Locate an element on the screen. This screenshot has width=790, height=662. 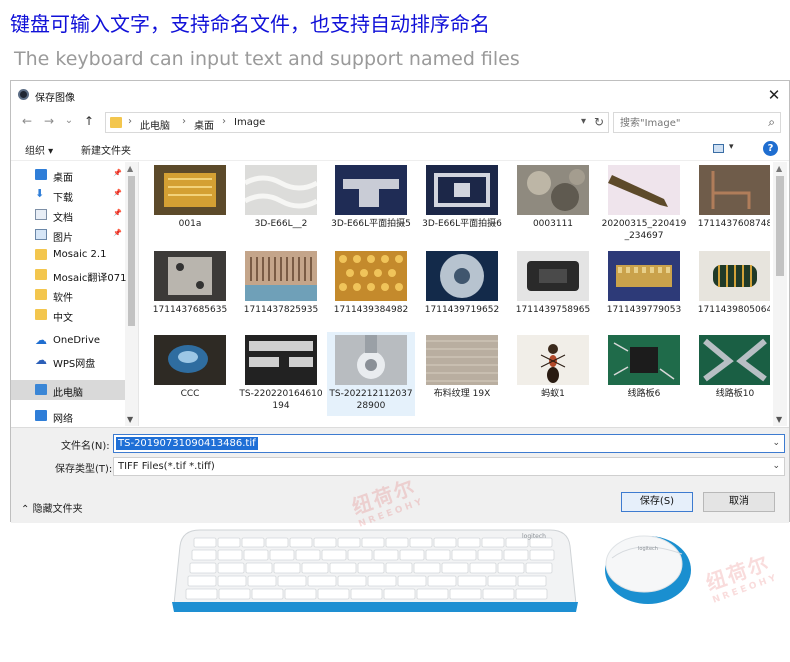
computer-icon is located at coordinates (41, 389).